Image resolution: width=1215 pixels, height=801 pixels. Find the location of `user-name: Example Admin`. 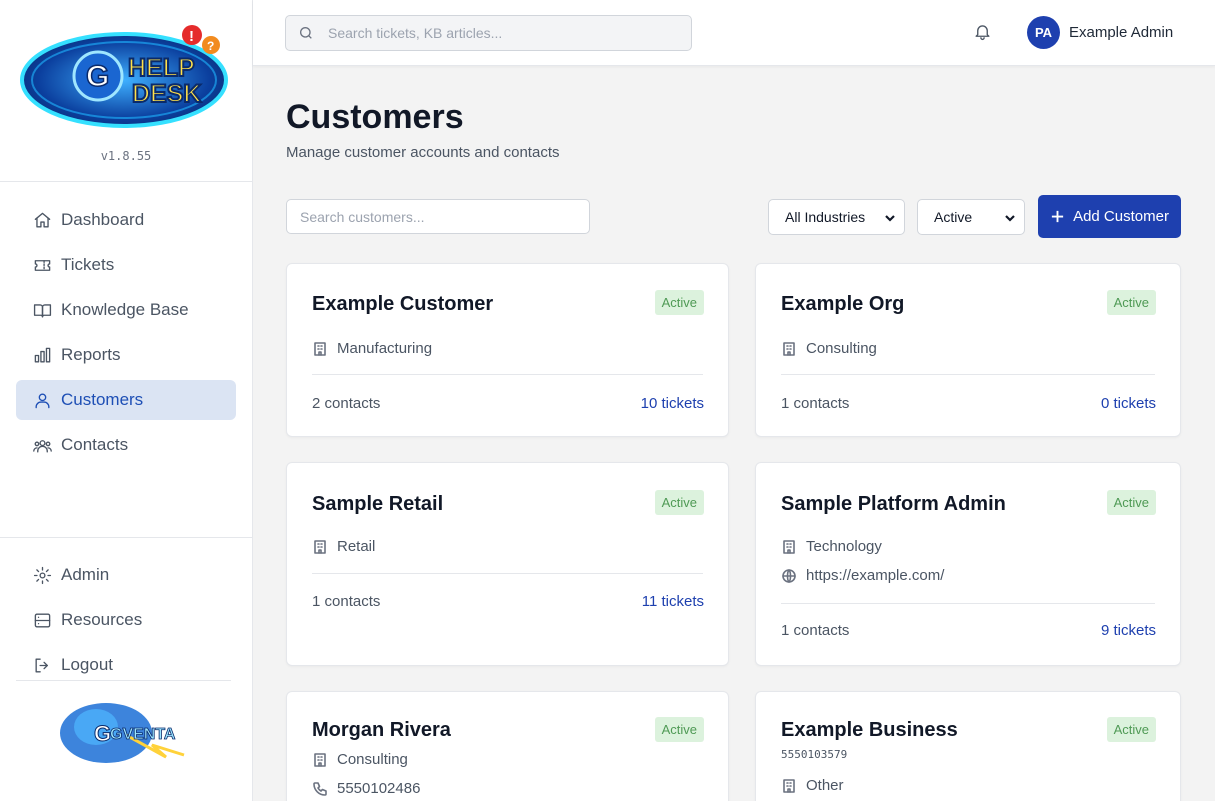

user-name: Example Admin is located at coordinates (1121, 32).